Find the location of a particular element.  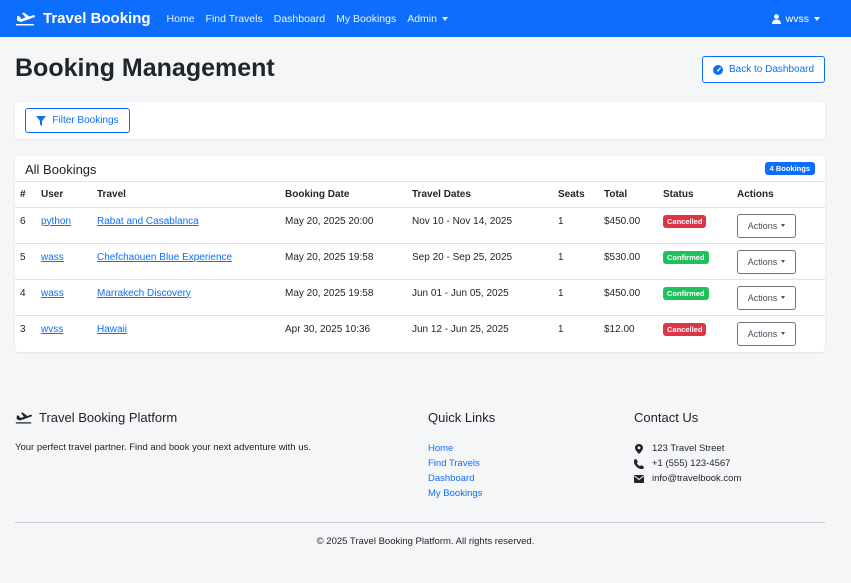

page-header: Booking Management Back to Dashboard is located at coordinates (425, 69).